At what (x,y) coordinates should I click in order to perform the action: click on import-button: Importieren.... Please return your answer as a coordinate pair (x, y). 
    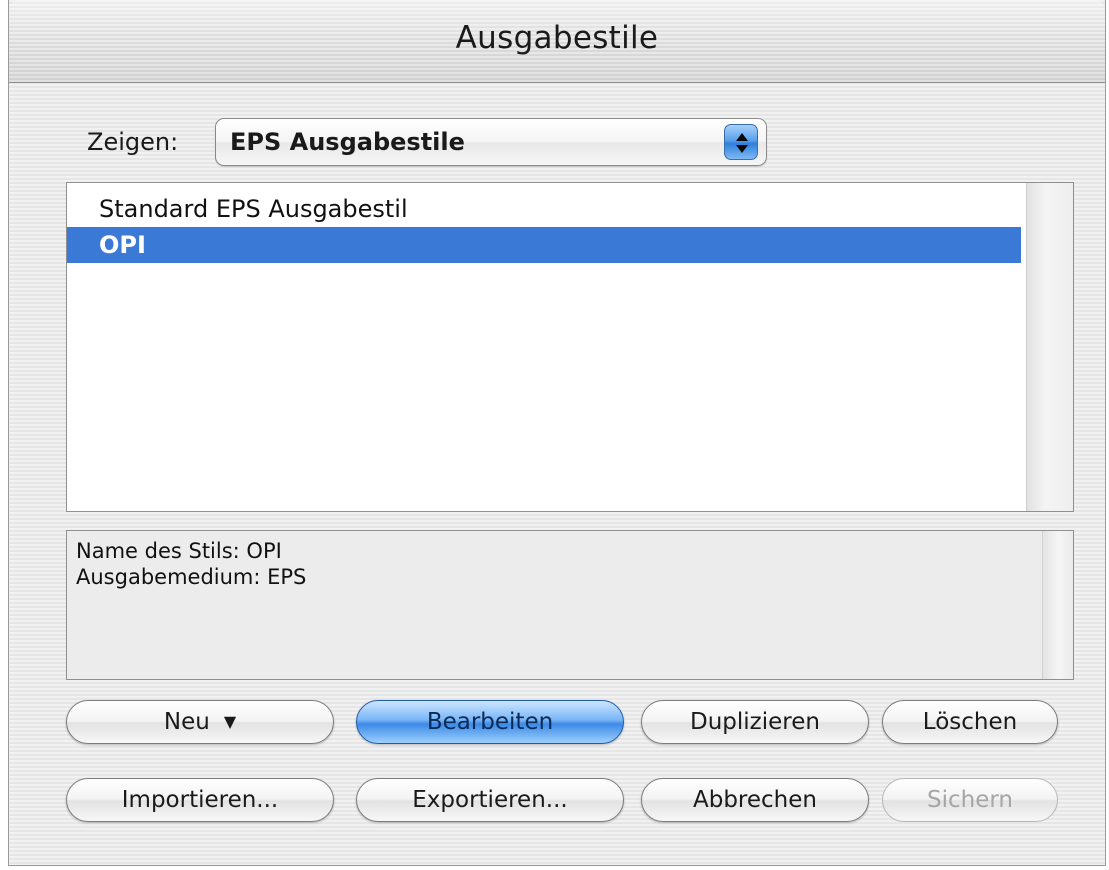
    Looking at the image, I should click on (200, 800).